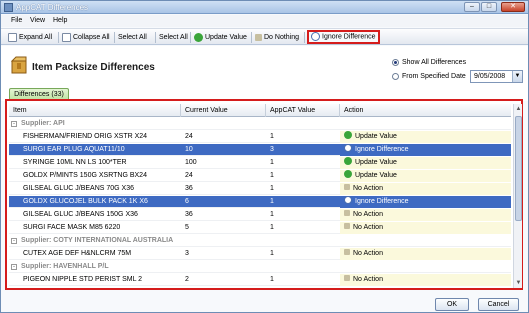 The height and width of the screenshot is (313, 529). Describe the element at coordinates (260, 124) in the screenshot. I see `group-row: - Supplier: API` at that location.